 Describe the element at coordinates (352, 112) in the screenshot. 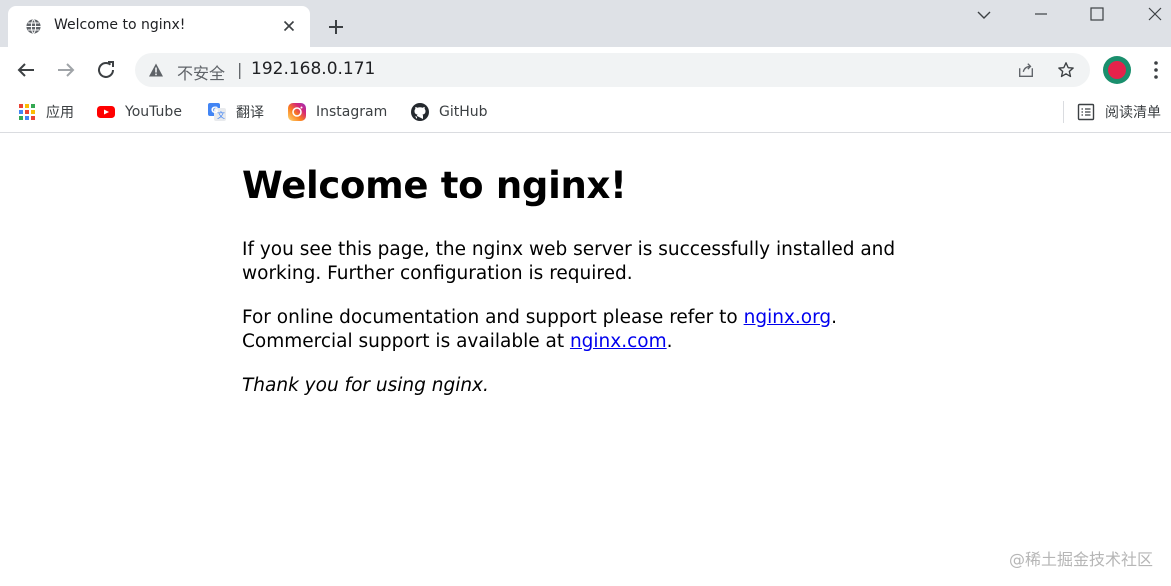

I see `bookmark-label: Instagram` at that location.